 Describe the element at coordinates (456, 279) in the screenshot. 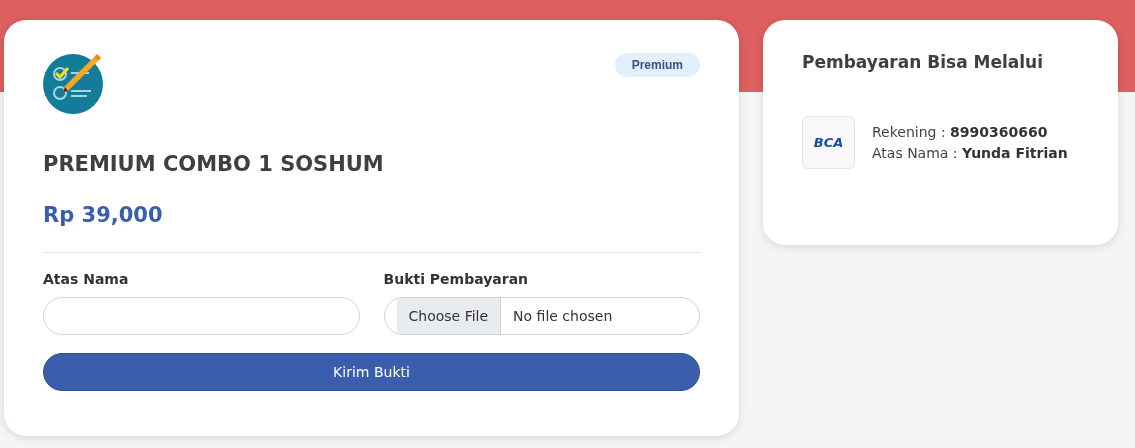

I see `proof-label: Bukti Pembayaran` at that location.